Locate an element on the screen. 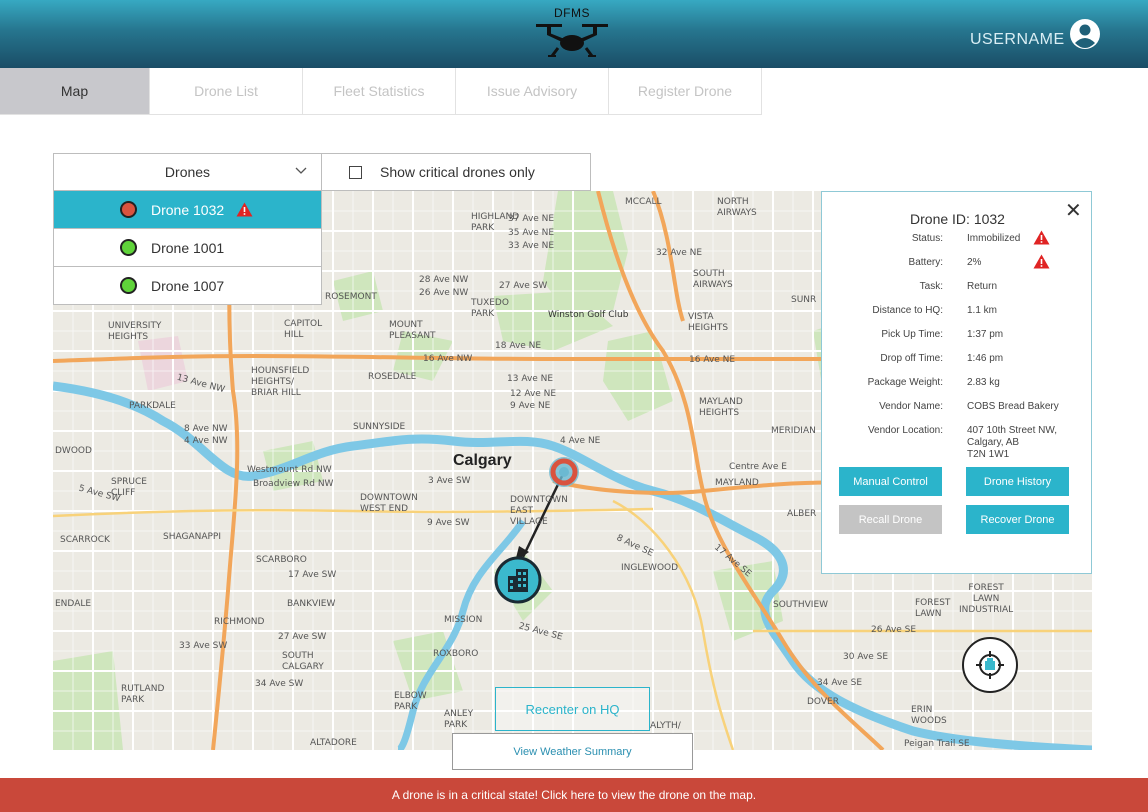 The width and height of the screenshot is (1148, 812). detail-key: Status: is located at coordinates (927, 238).